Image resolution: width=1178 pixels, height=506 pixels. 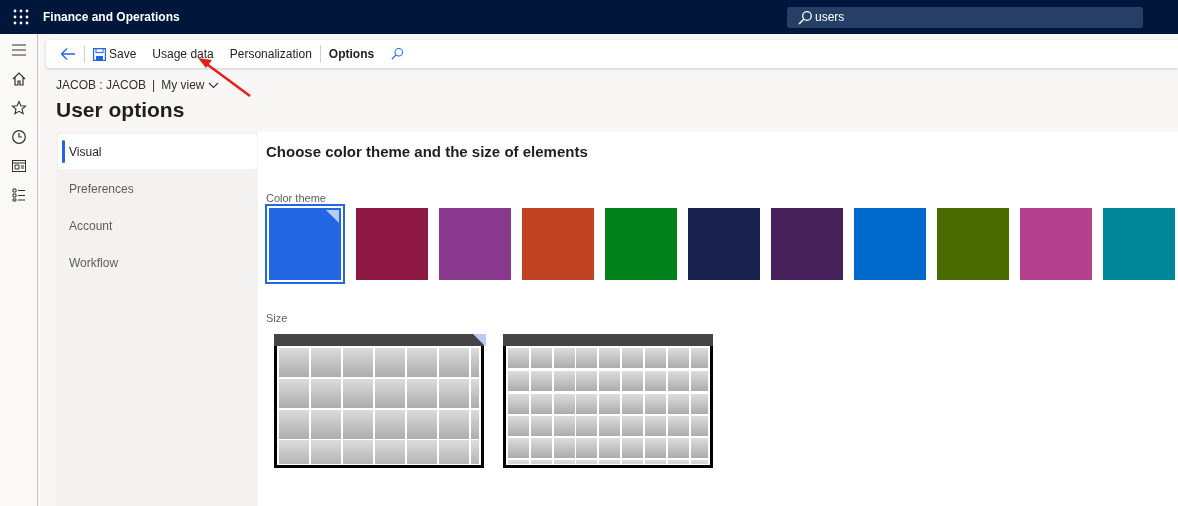 I want to click on nav-tab: Workflow, so click(x=157, y=262).